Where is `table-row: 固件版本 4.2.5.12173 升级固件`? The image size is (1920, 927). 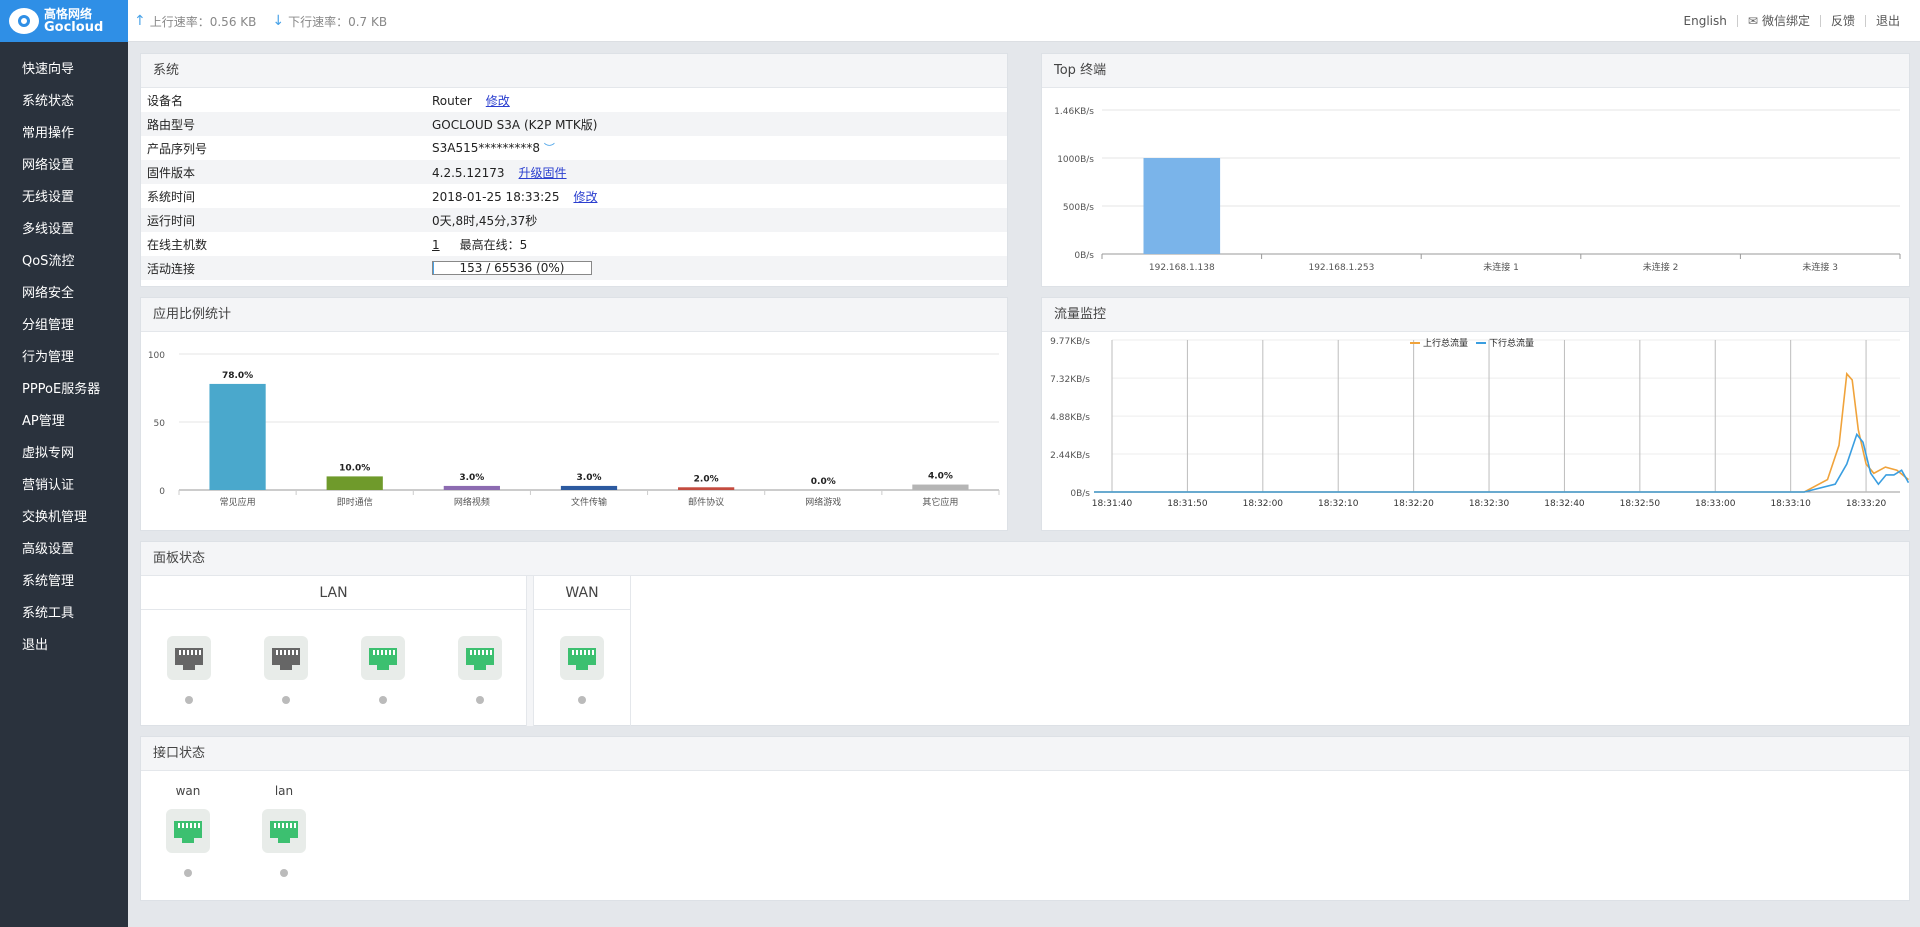 table-row: 固件版本 4.2.5.12173 升级固件 is located at coordinates (574, 172).